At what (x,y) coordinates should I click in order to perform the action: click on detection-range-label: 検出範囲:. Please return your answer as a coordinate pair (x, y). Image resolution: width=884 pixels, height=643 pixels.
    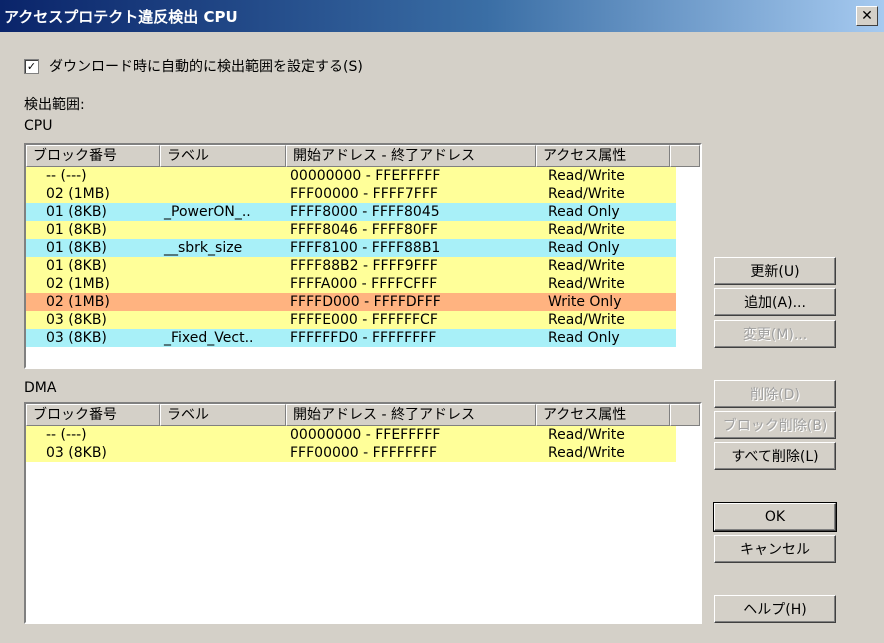
    Looking at the image, I should click on (54, 105).